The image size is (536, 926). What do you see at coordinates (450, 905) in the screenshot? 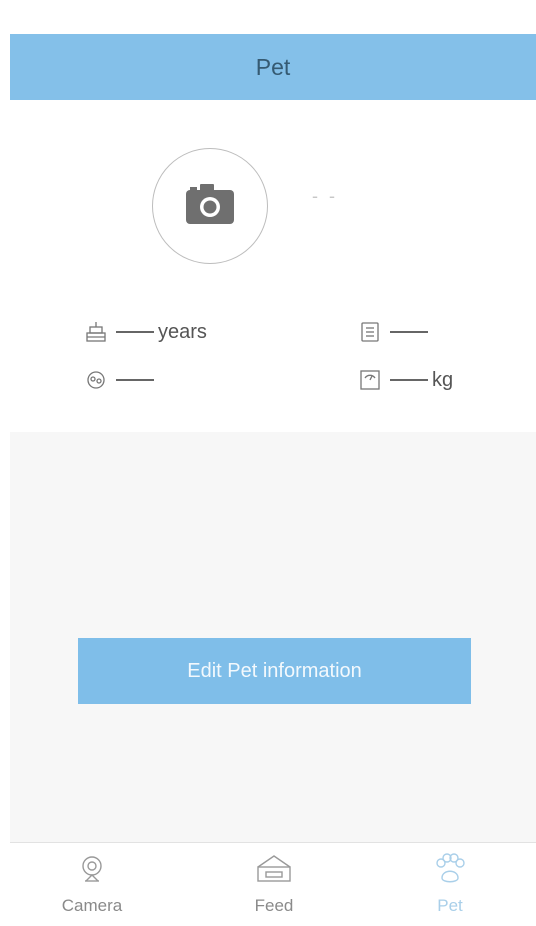
I see `tab-pet-label: Pet` at bounding box center [450, 905].